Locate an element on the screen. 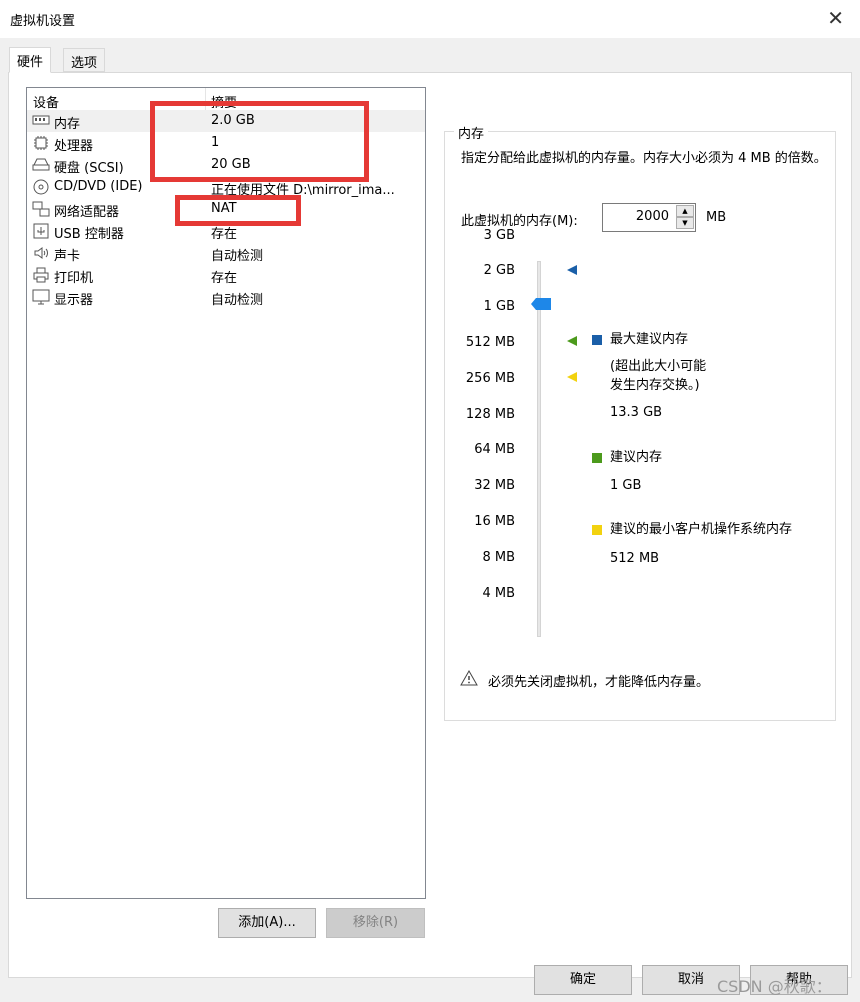 The height and width of the screenshot is (1002, 860). device-name: 声卡 is located at coordinates (67, 256).